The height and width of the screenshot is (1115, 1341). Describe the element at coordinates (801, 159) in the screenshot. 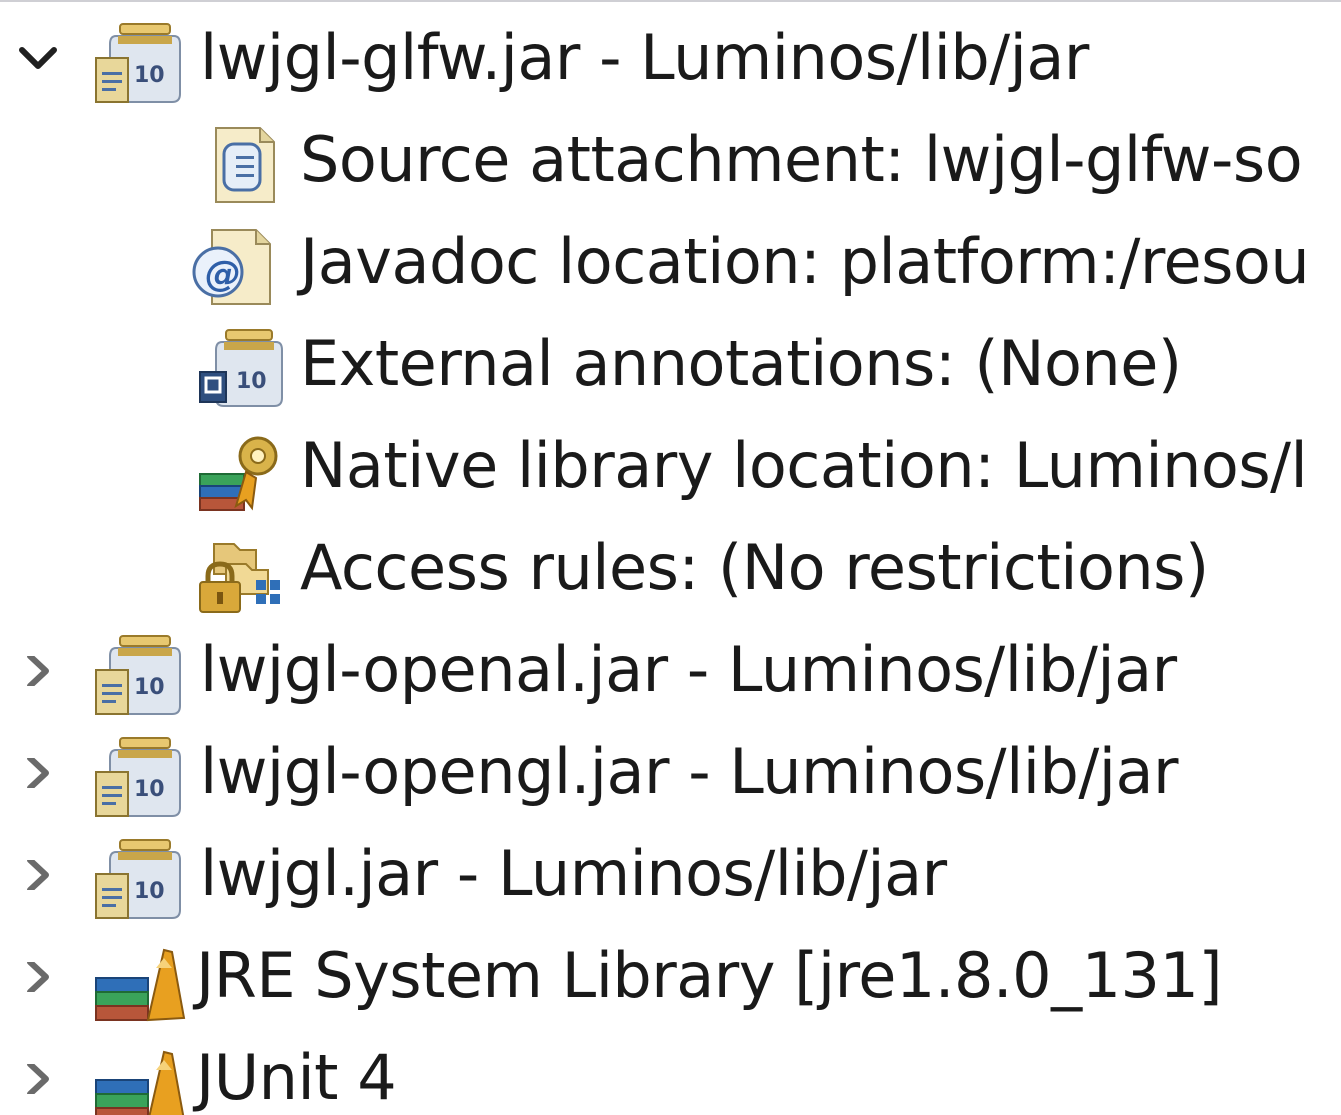

I see `tree-item-label: Source attachment: lwjgl-glfw-so` at that location.